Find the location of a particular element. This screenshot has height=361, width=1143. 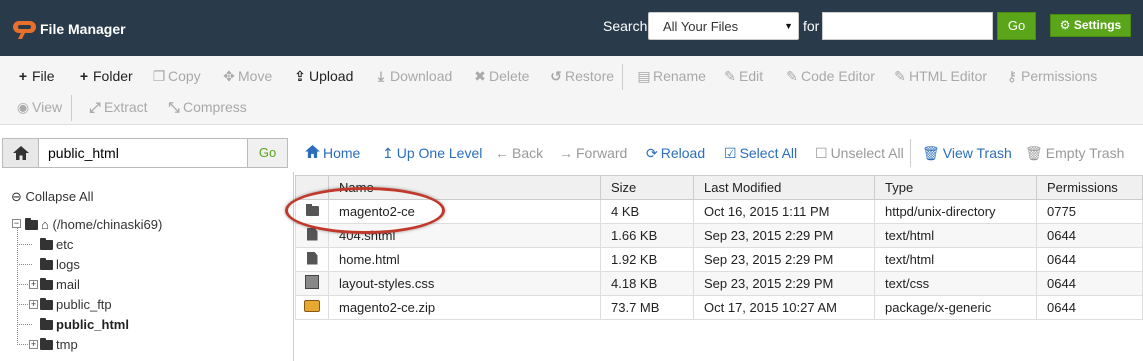

nav-back-button: ← Back is located at coordinates (519, 153).